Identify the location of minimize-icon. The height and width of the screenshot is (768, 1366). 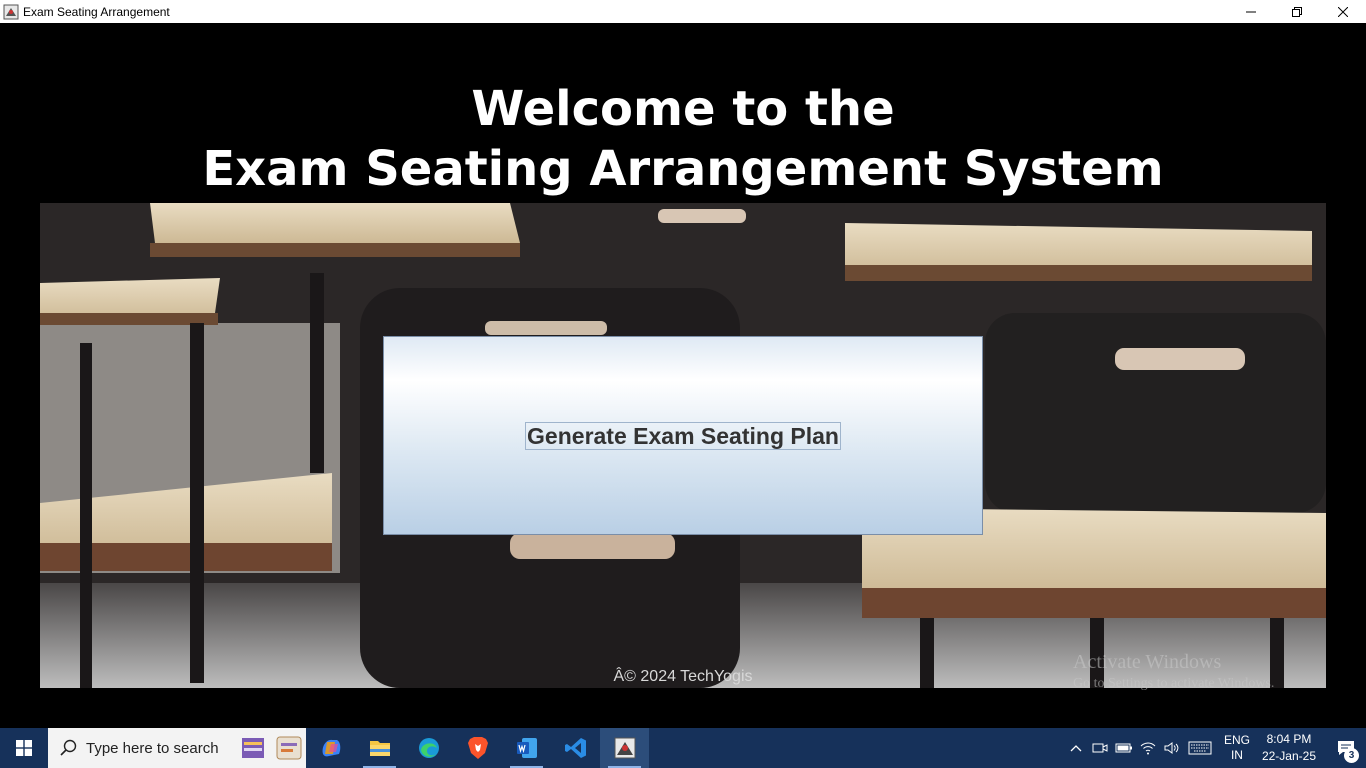
(1251, 11).